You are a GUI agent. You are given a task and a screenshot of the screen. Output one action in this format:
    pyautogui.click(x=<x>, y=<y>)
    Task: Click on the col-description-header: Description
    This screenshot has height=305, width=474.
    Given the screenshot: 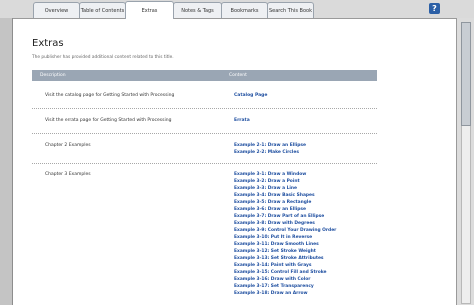 What is the action you would take?
    pyautogui.click(x=53, y=75)
    